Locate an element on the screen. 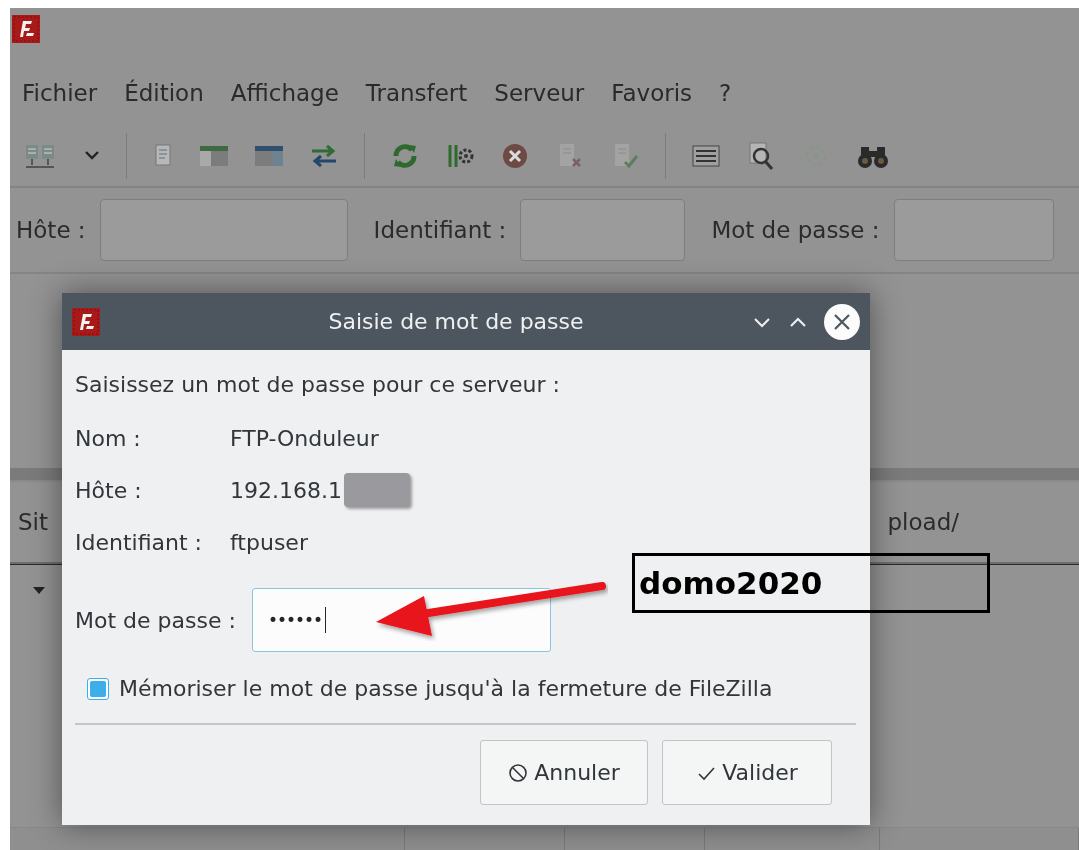 This screenshot has height=850, width=1079. ok-button: Valider is located at coordinates (747, 772).